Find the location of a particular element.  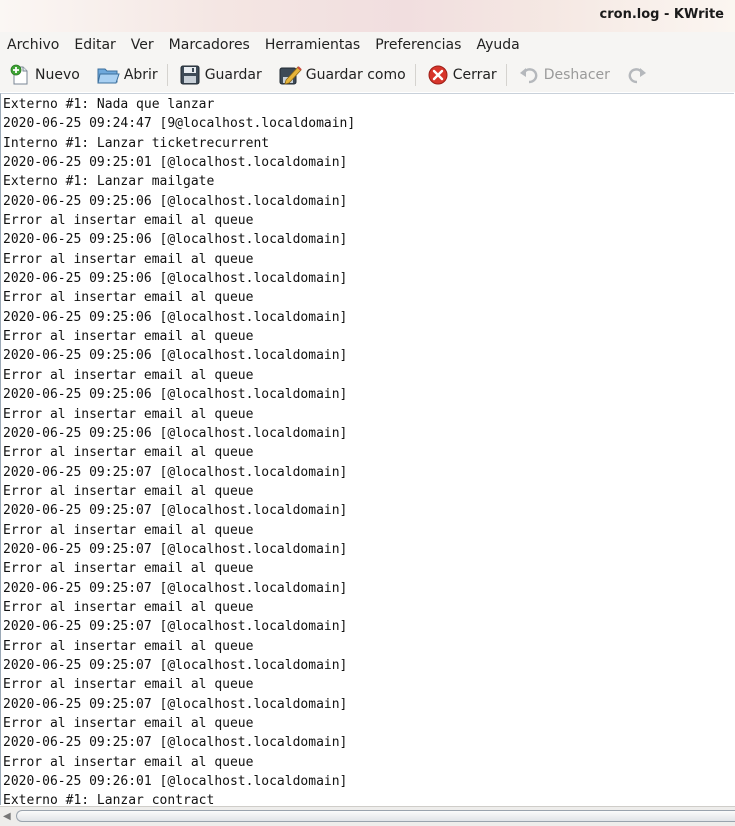

save-as-button-label: Guardar como is located at coordinates (355, 75).